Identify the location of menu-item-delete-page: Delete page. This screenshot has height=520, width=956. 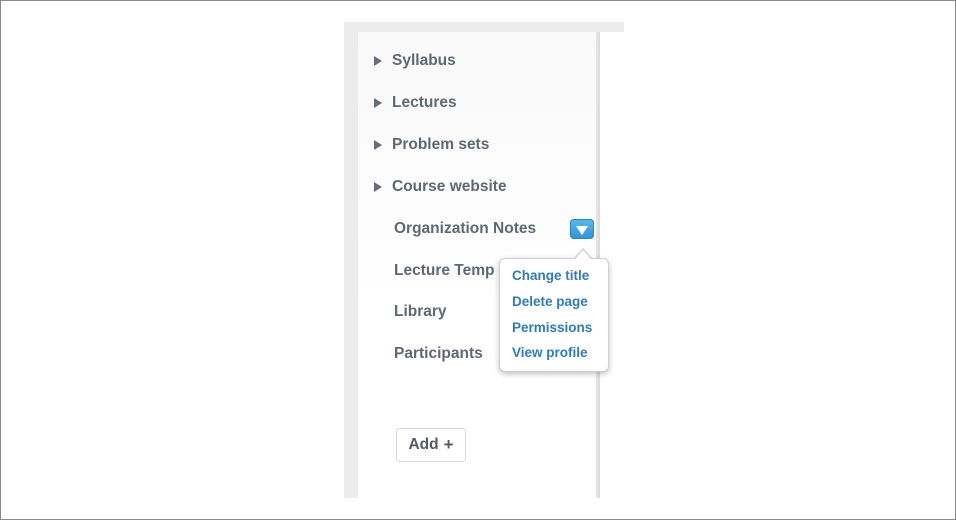
(550, 301).